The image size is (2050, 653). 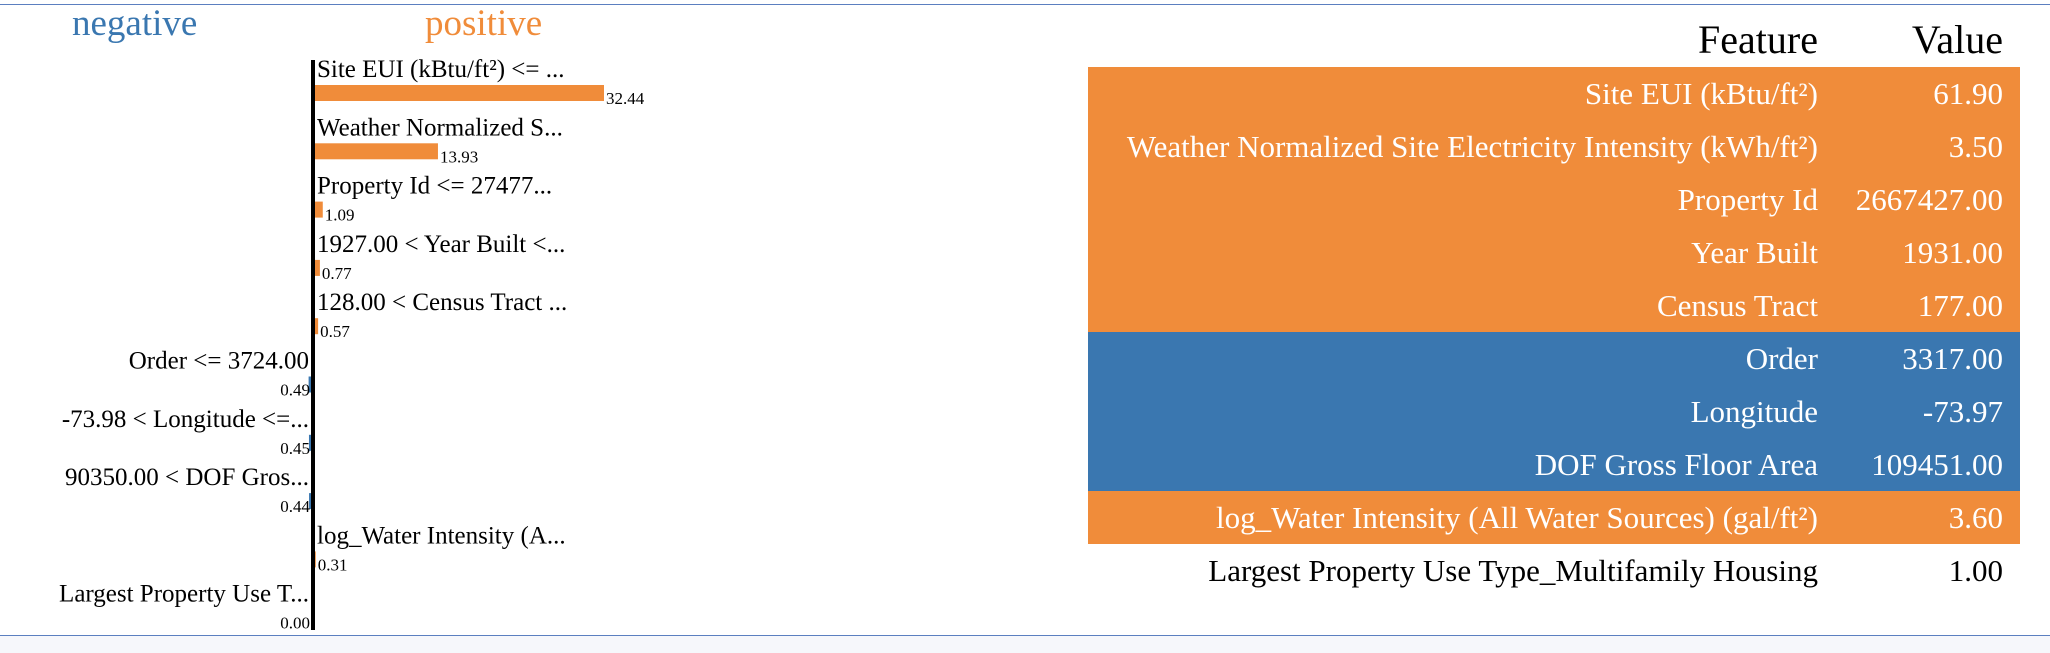 I want to click on table-row: DOF Gross Floor Area 109451.00, so click(x=1554, y=464).